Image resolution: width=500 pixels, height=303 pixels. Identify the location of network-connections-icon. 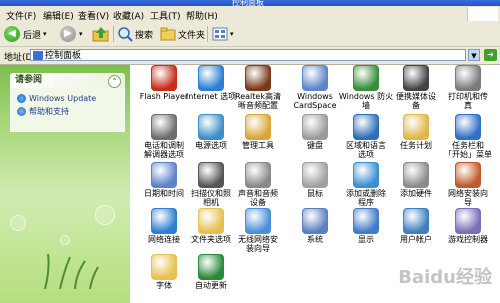
(164, 221).